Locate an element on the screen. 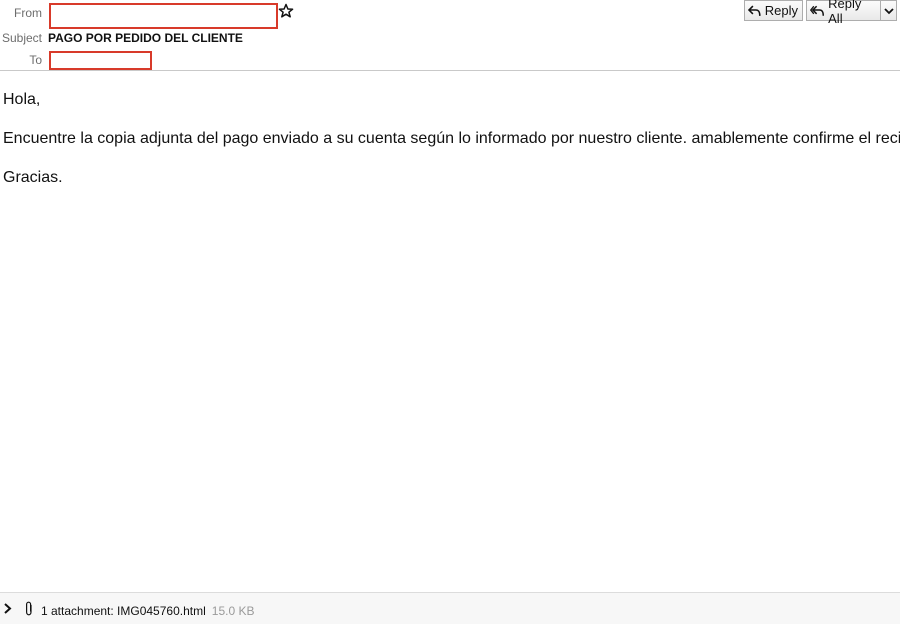  from-label: From is located at coordinates (28, 13).